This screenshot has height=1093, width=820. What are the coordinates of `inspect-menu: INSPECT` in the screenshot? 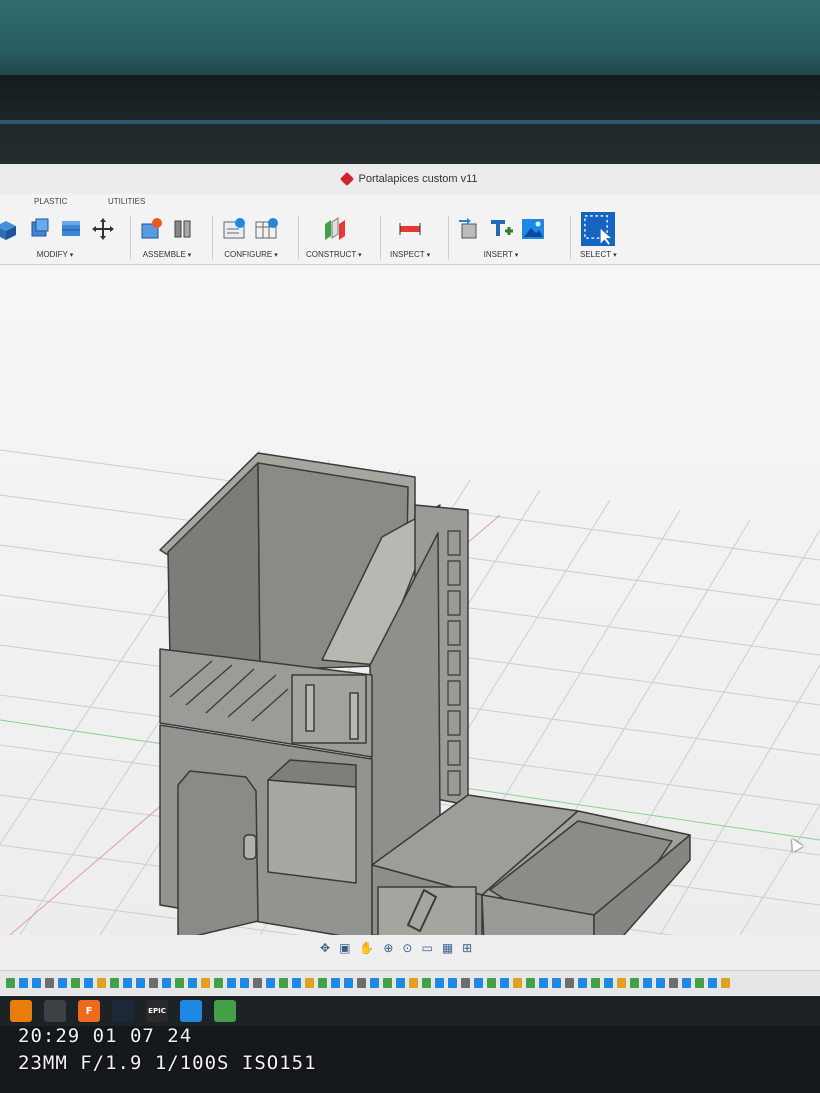 It's located at (410, 254).